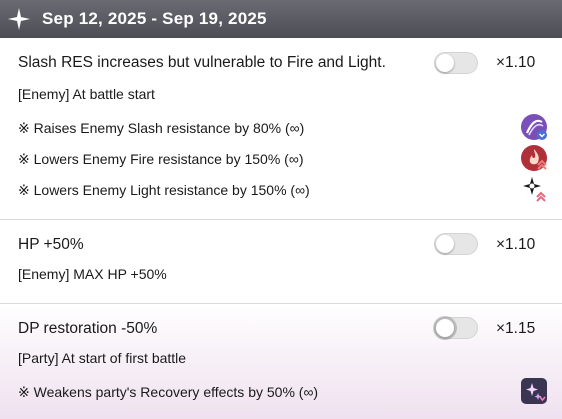 The image size is (562, 419). I want to click on effect-title: DP restoration -50%, so click(88, 328).